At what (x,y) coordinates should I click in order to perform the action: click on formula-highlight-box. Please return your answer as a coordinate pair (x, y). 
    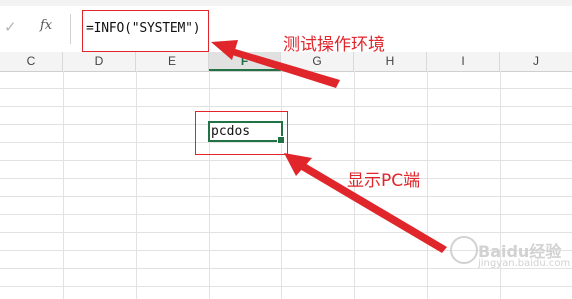
    Looking at the image, I should click on (145, 31).